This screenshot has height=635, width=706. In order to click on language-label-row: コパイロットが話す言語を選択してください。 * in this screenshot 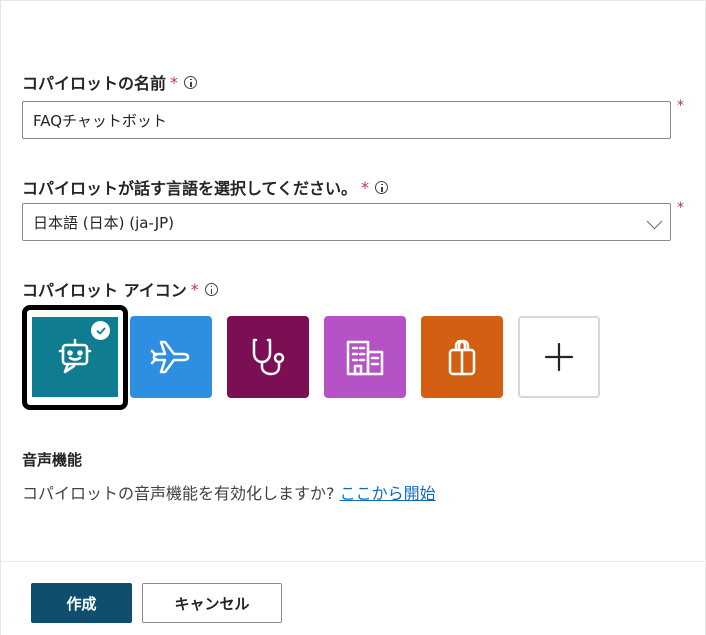, I will do `click(205, 187)`.